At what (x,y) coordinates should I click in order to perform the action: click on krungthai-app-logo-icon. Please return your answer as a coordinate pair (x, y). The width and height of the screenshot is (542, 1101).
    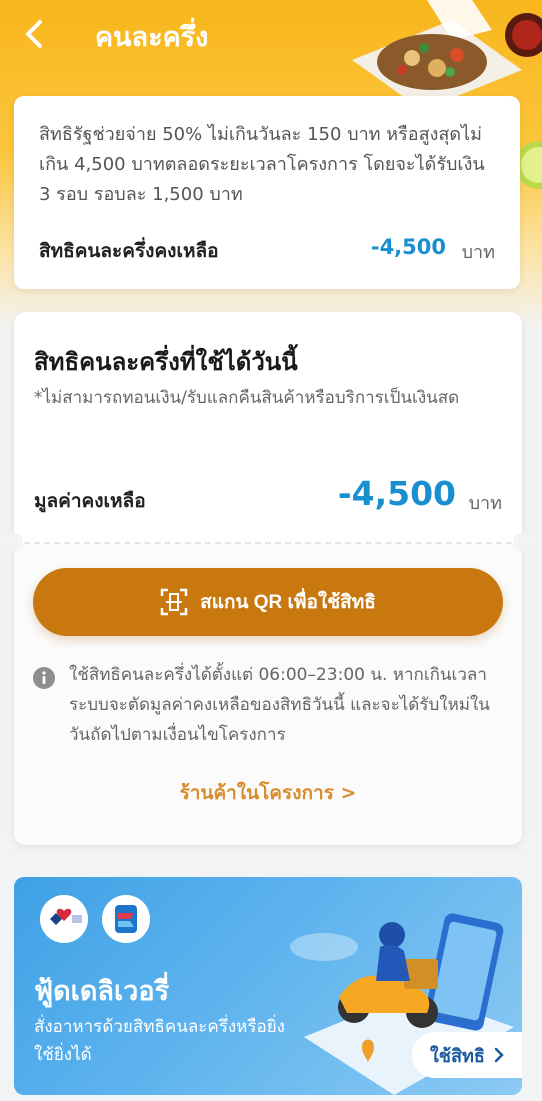
    Looking at the image, I should click on (126, 919).